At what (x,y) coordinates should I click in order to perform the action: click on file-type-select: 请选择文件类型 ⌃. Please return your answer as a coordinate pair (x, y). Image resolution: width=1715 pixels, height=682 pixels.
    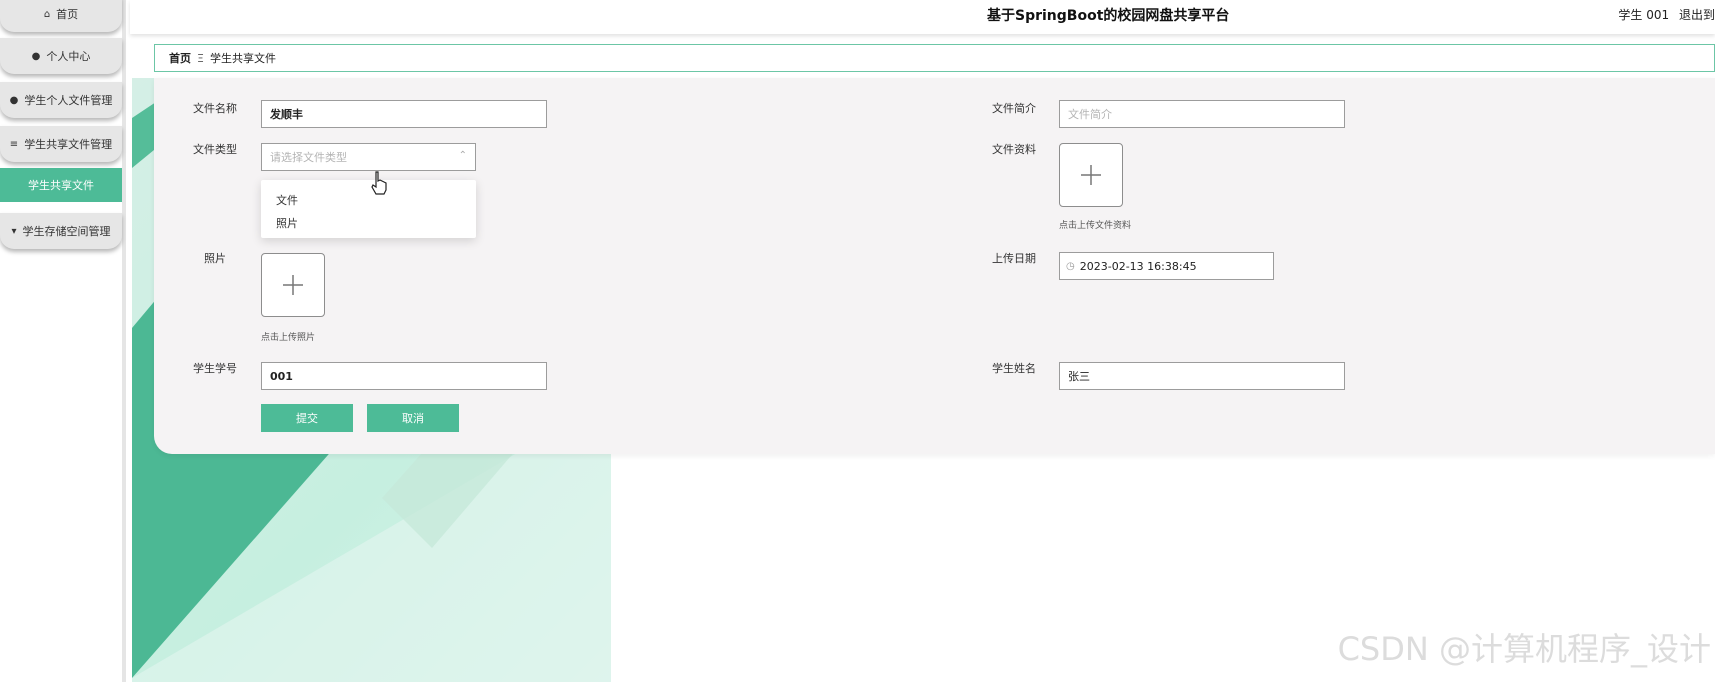
    Looking at the image, I should click on (368, 157).